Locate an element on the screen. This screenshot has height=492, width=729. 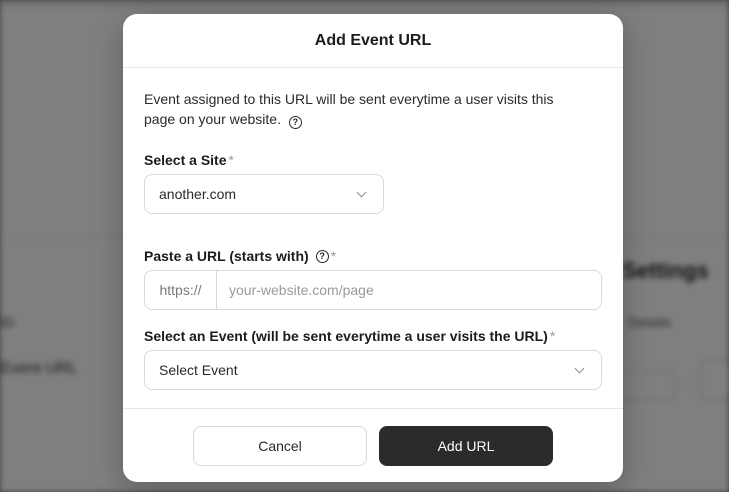
url-input-group: https:// is located at coordinates (373, 290).